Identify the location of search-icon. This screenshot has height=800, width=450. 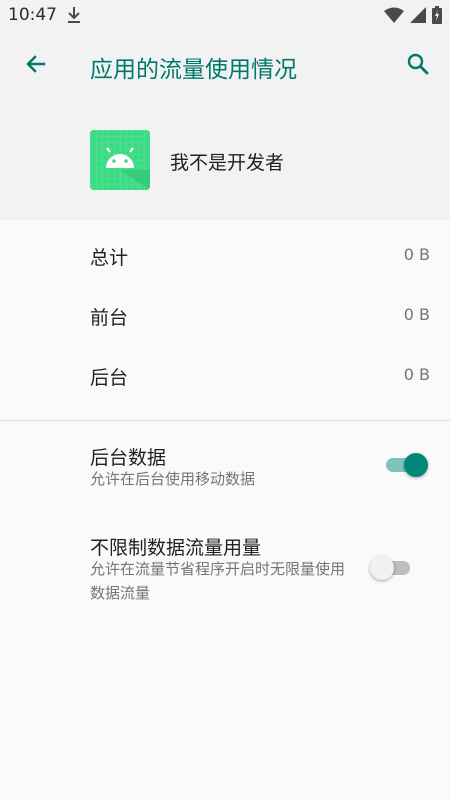
(418, 66).